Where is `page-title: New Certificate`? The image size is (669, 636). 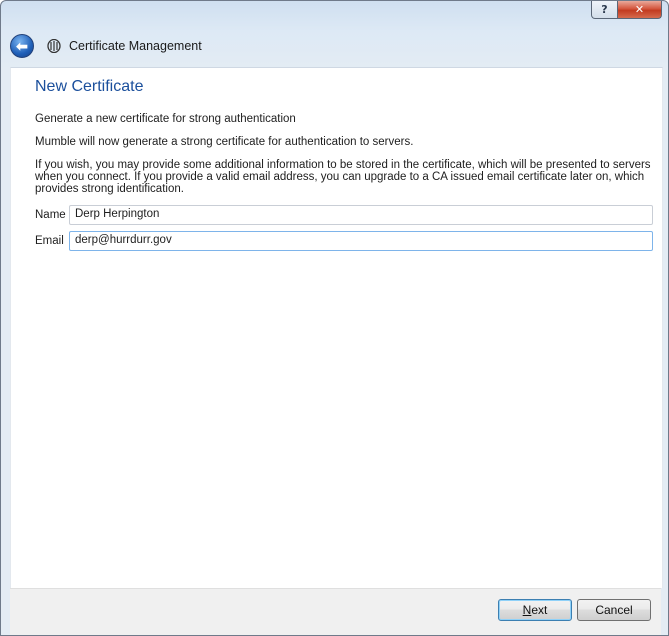
page-title: New Certificate is located at coordinates (89, 86).